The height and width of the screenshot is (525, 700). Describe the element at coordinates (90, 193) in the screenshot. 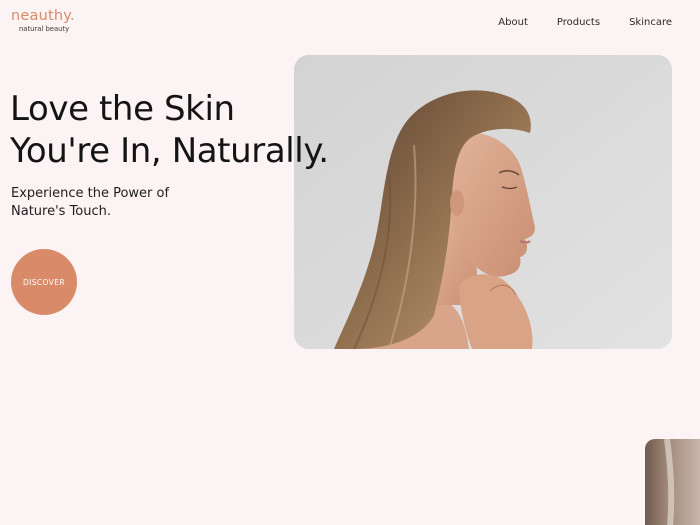

I see `hero-subheading-line-1: Experience the Power of` at that location.